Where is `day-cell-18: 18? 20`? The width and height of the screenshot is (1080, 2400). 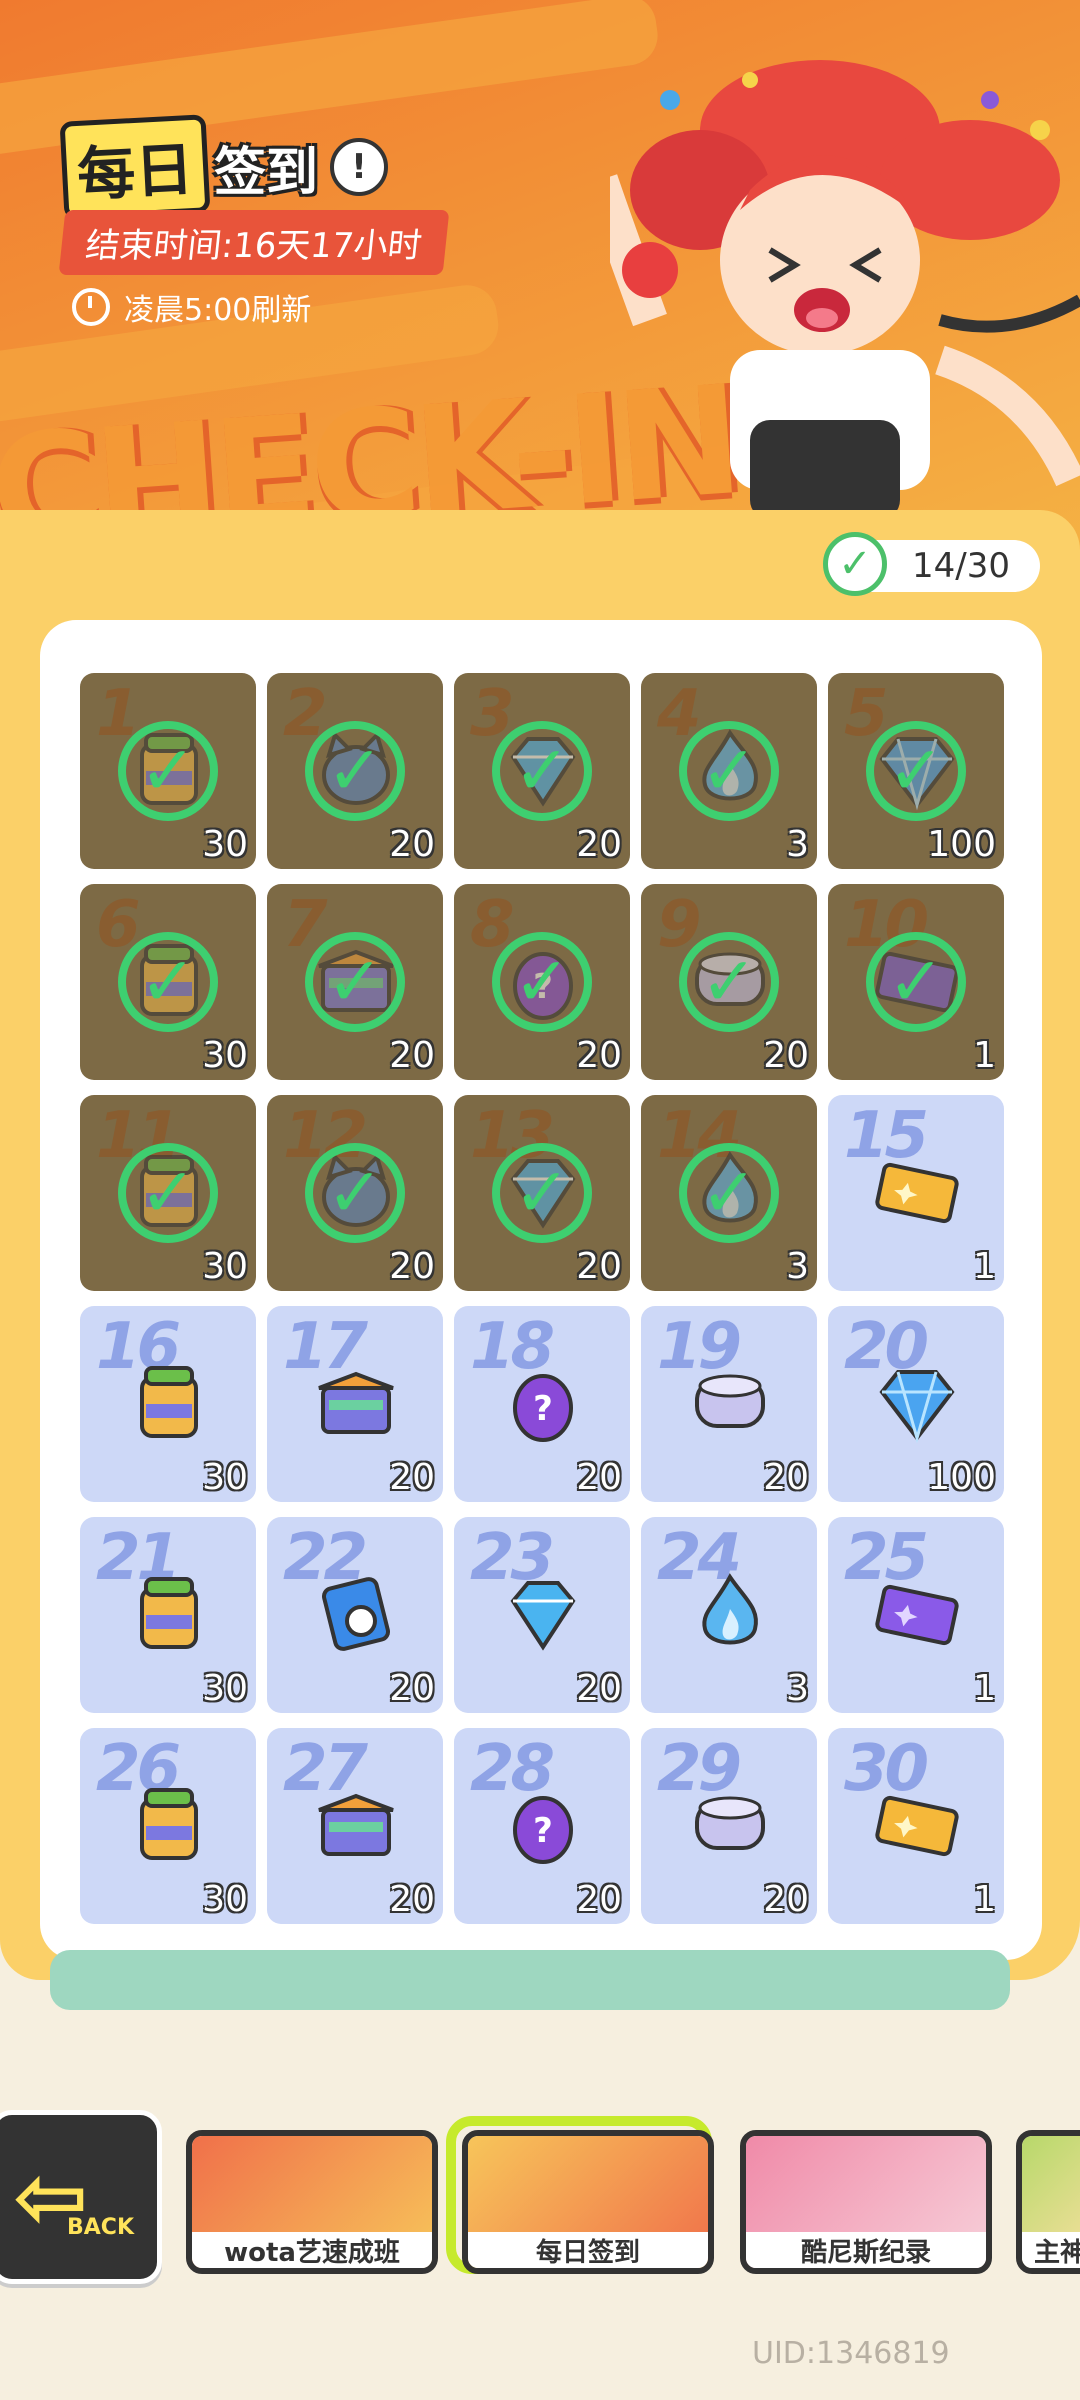 day-cell-18: 18? 20 is located at coordinates (542, 1404).